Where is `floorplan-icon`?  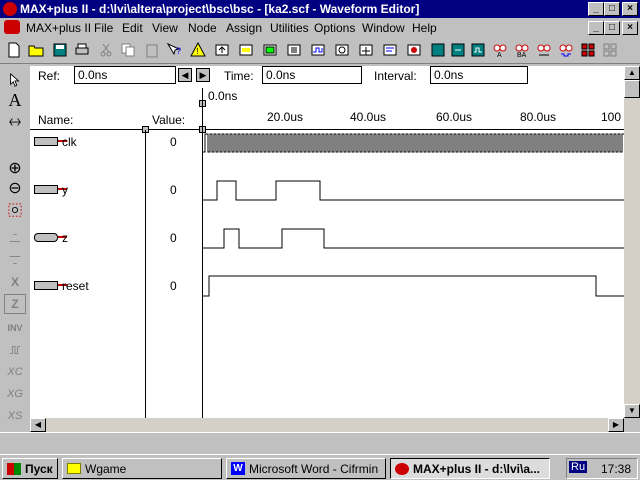 floorplan-icon is located at coordinates (270, 50).